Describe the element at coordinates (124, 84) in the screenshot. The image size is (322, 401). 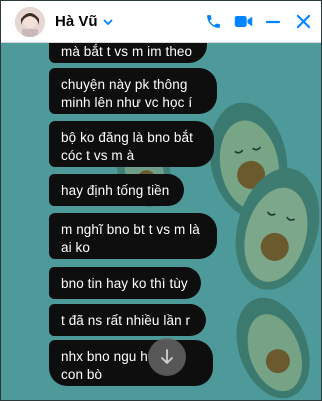
I see `message-text: chuyện này pk thông` at that location.